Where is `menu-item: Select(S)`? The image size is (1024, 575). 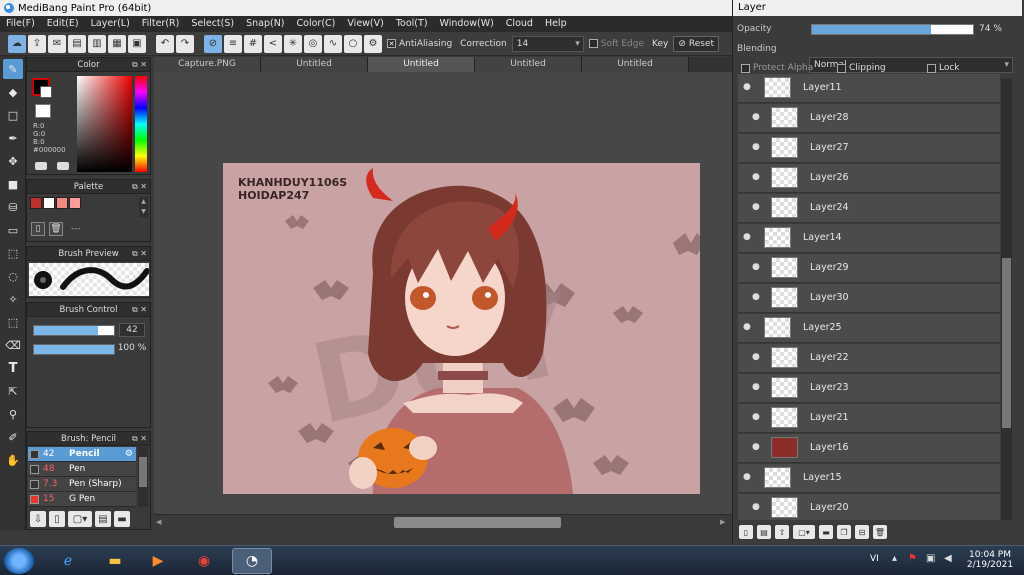
menu-item: Select(S) is located at coordinates (212, 24).